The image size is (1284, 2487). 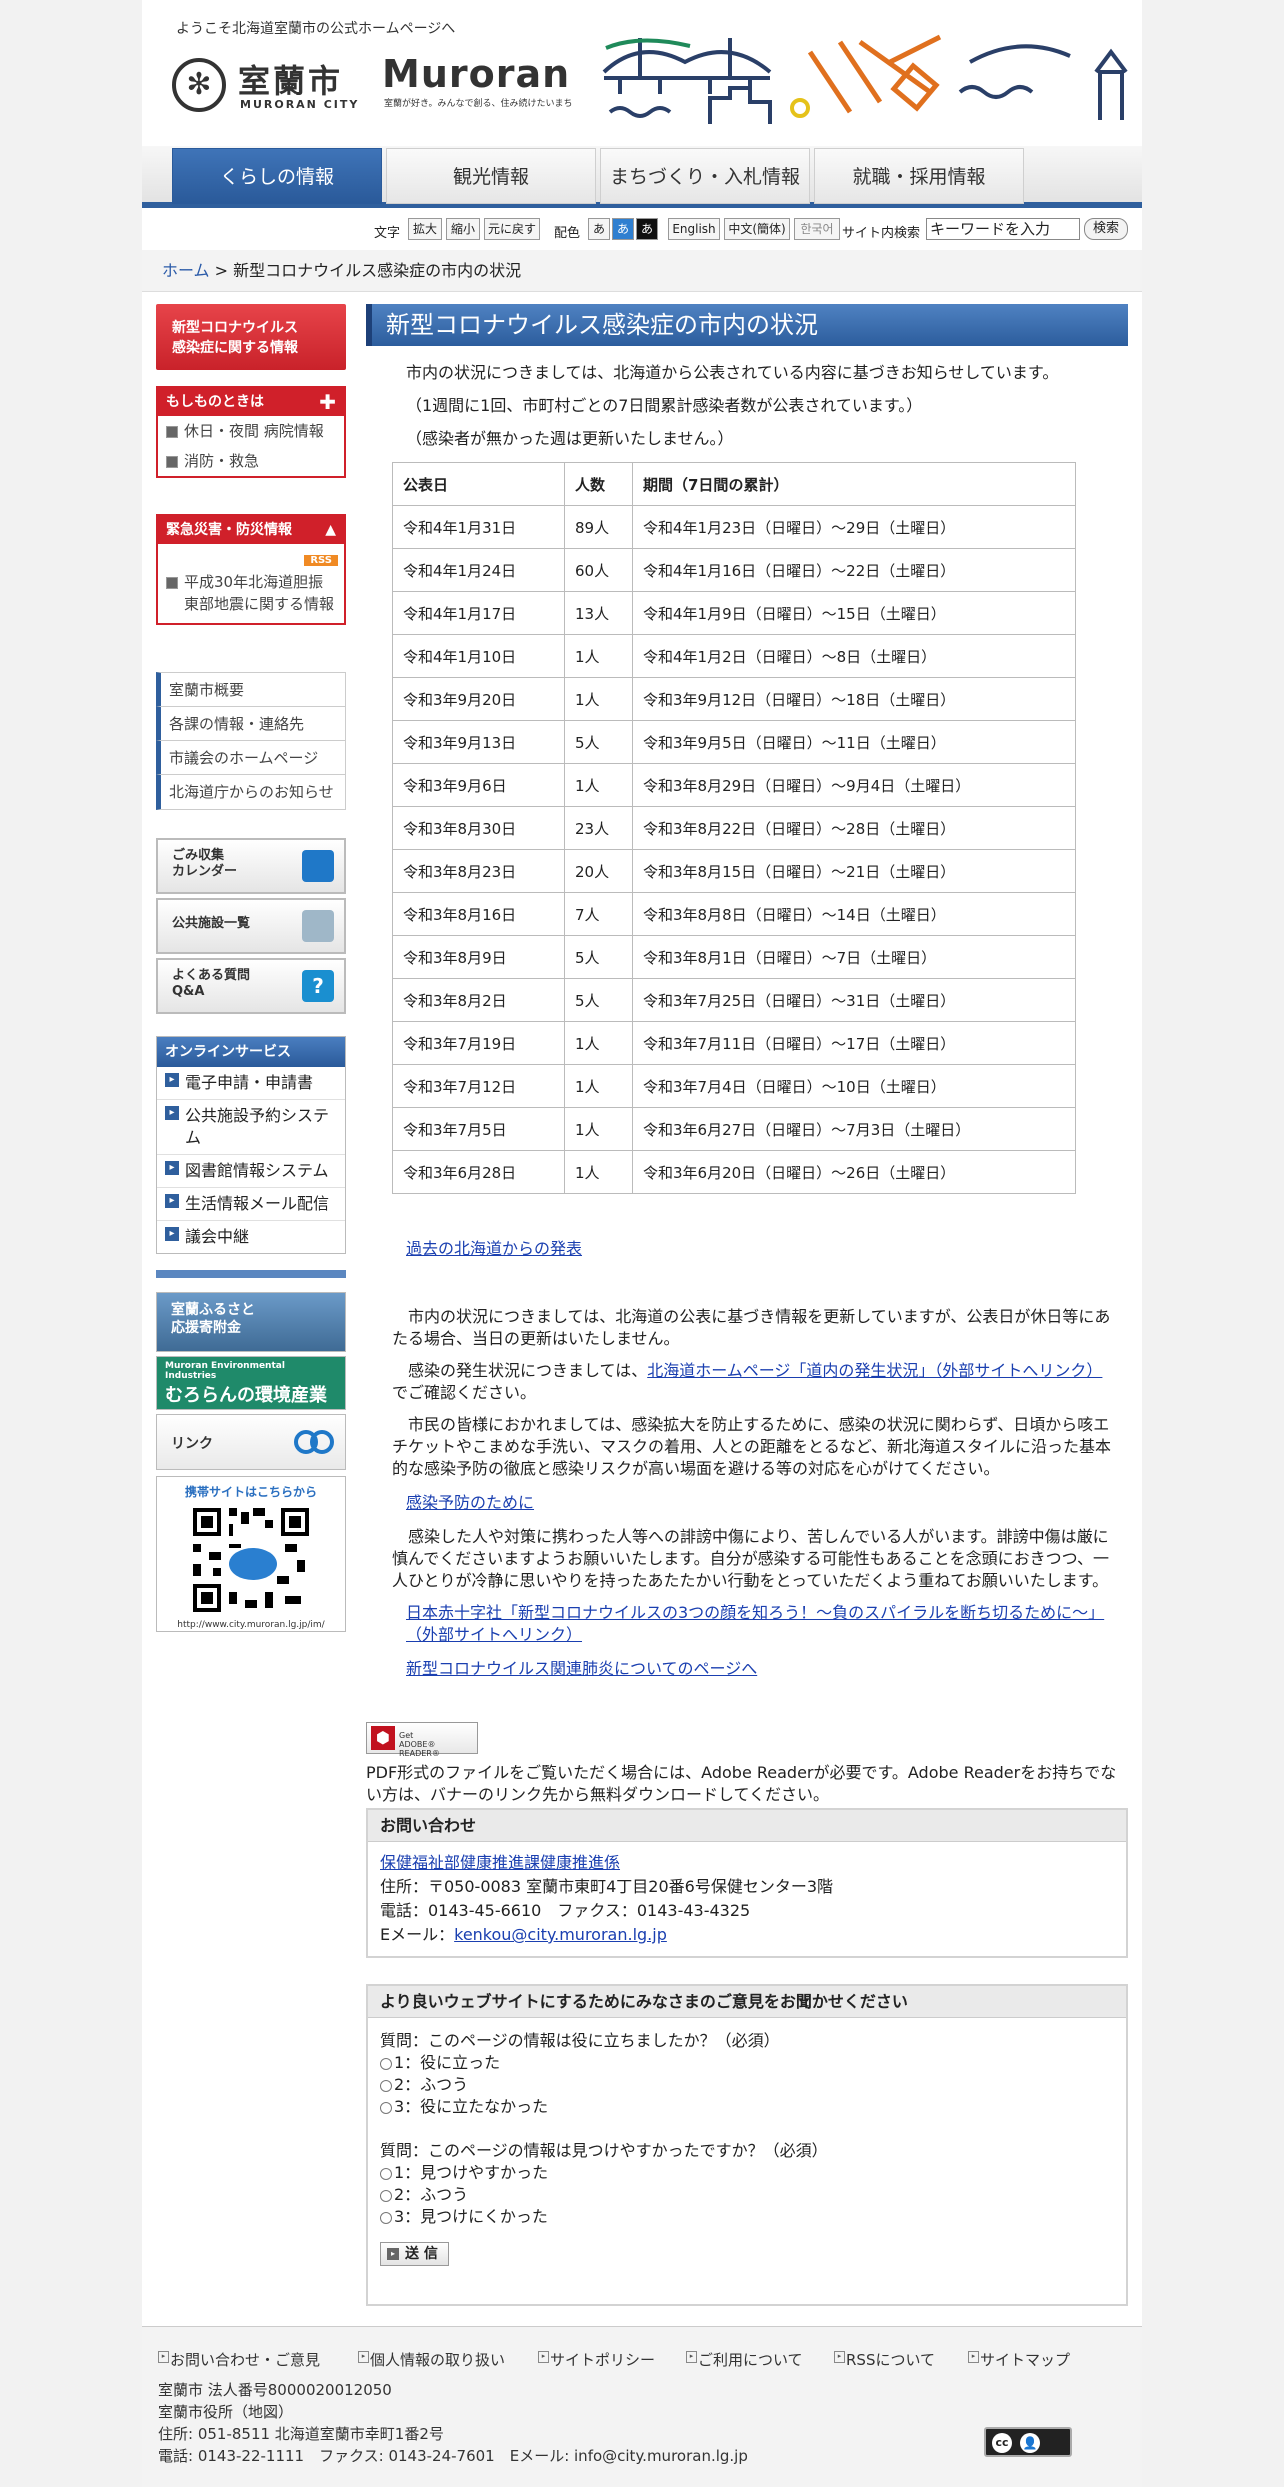 What do you see at coordinates (251, 1171) in the screenshot?
I see `online-item-library: 図書館情報システム` at bounding box center [251, 1171].